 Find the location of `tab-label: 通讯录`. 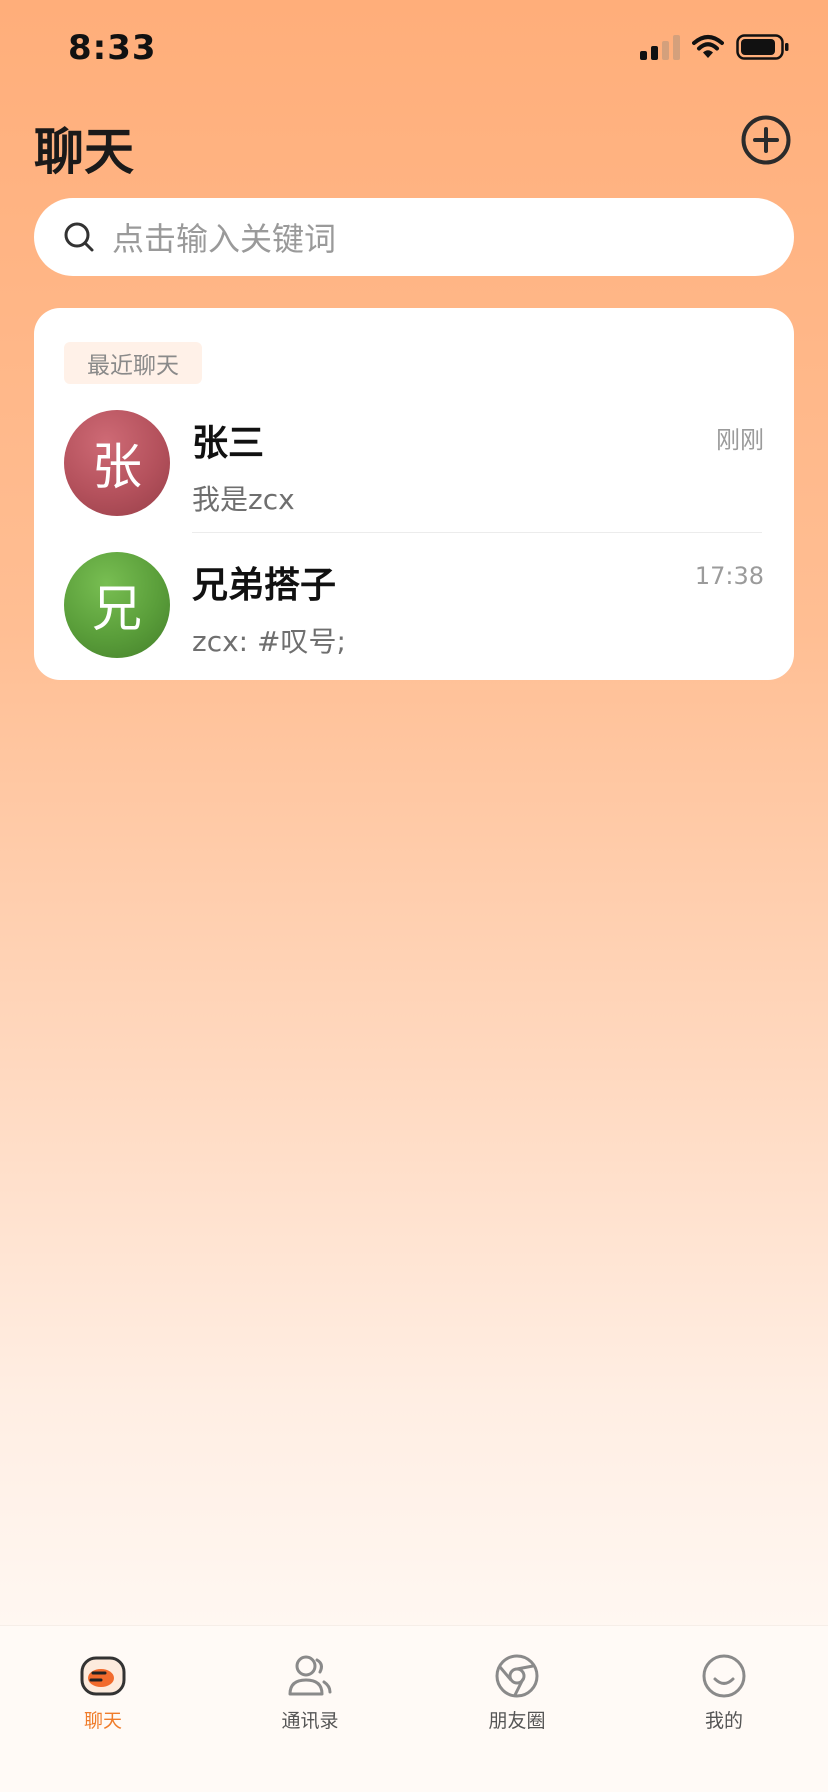

tab-label: 通讯录 is located at coordinates (310, 1721).